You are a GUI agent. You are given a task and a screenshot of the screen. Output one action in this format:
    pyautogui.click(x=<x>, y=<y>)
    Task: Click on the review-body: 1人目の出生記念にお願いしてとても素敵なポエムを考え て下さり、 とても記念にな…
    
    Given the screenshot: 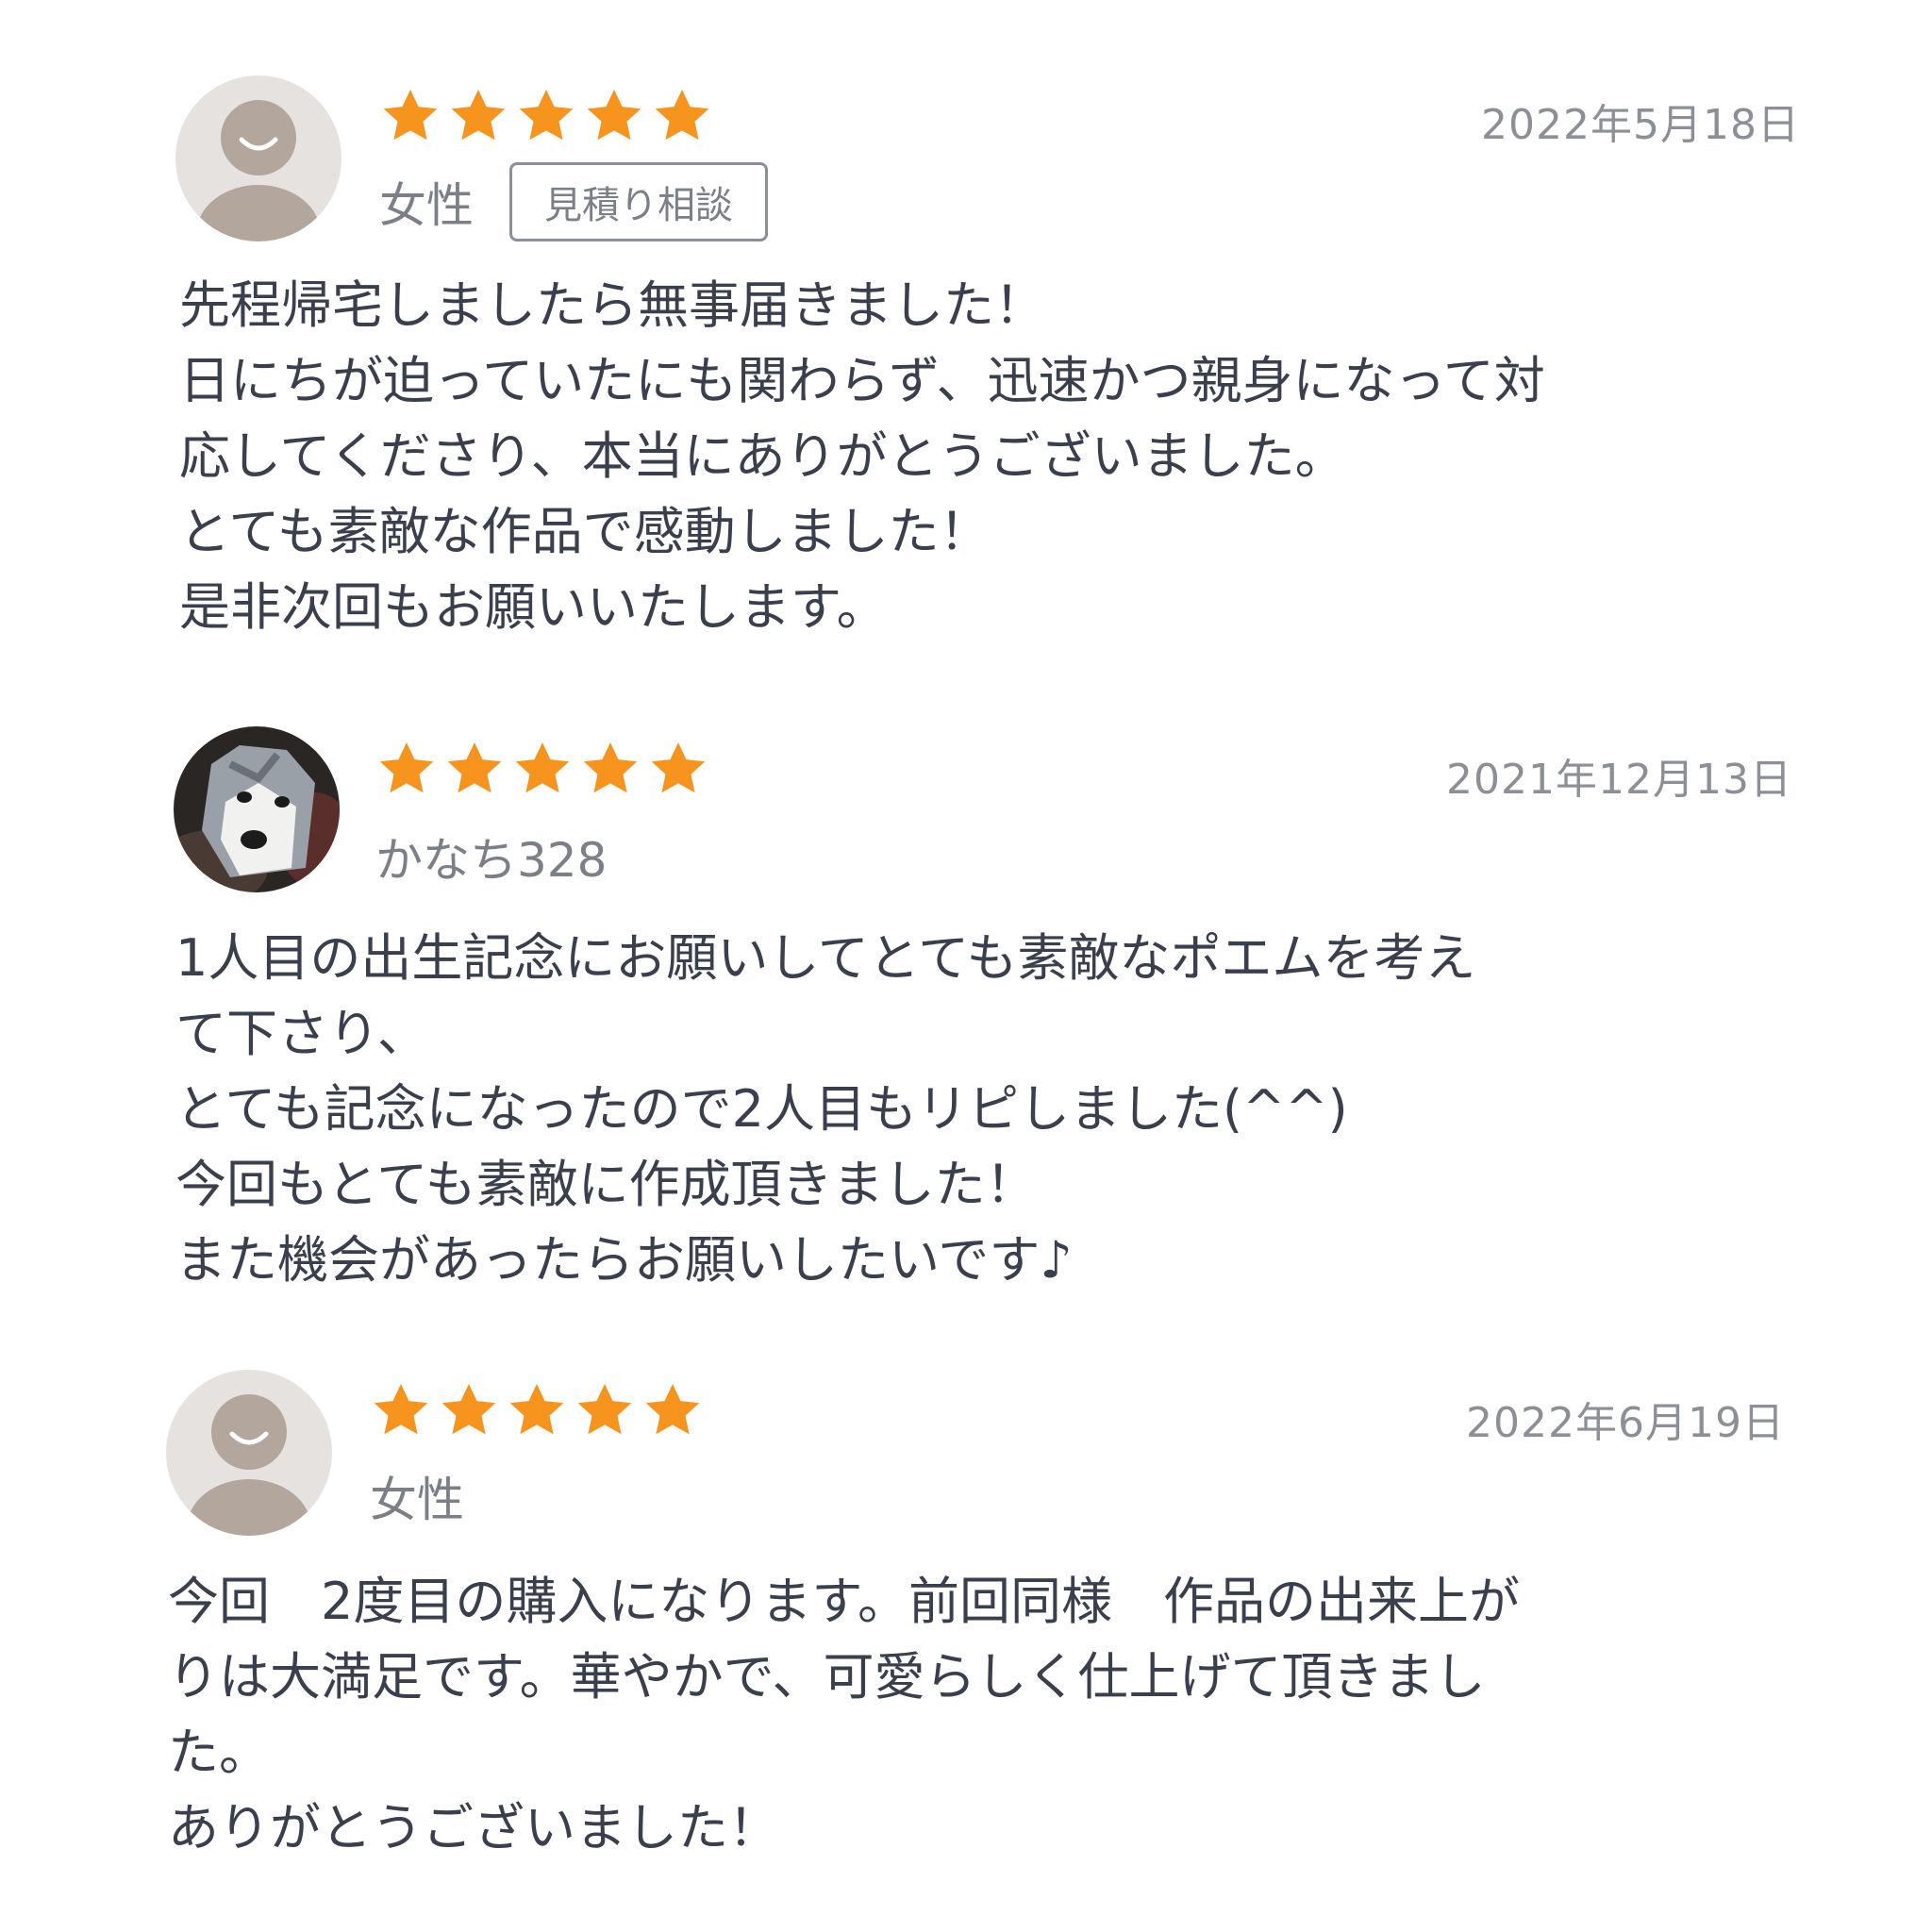 What is the action you would take?
    pyautogui.click(x=826, y=1109)
    